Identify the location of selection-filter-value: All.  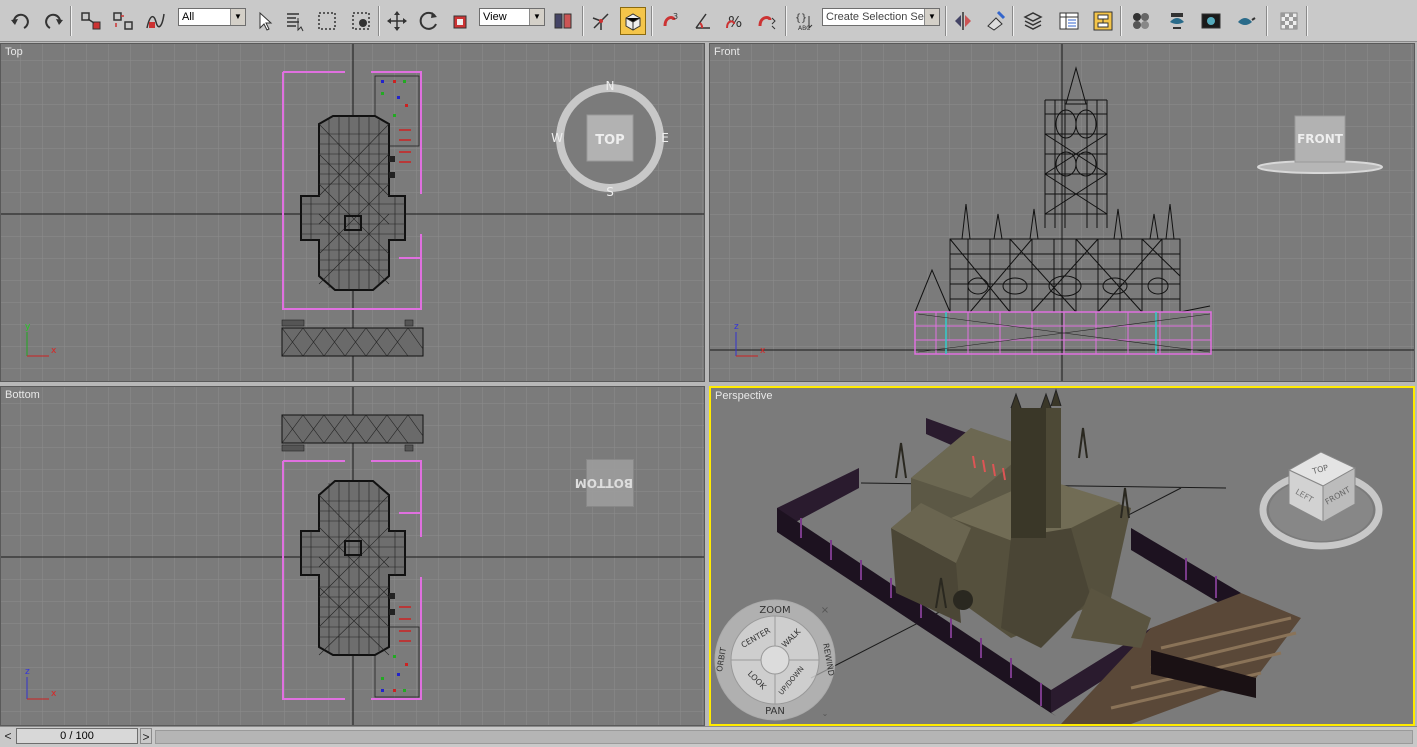
(188, 17).